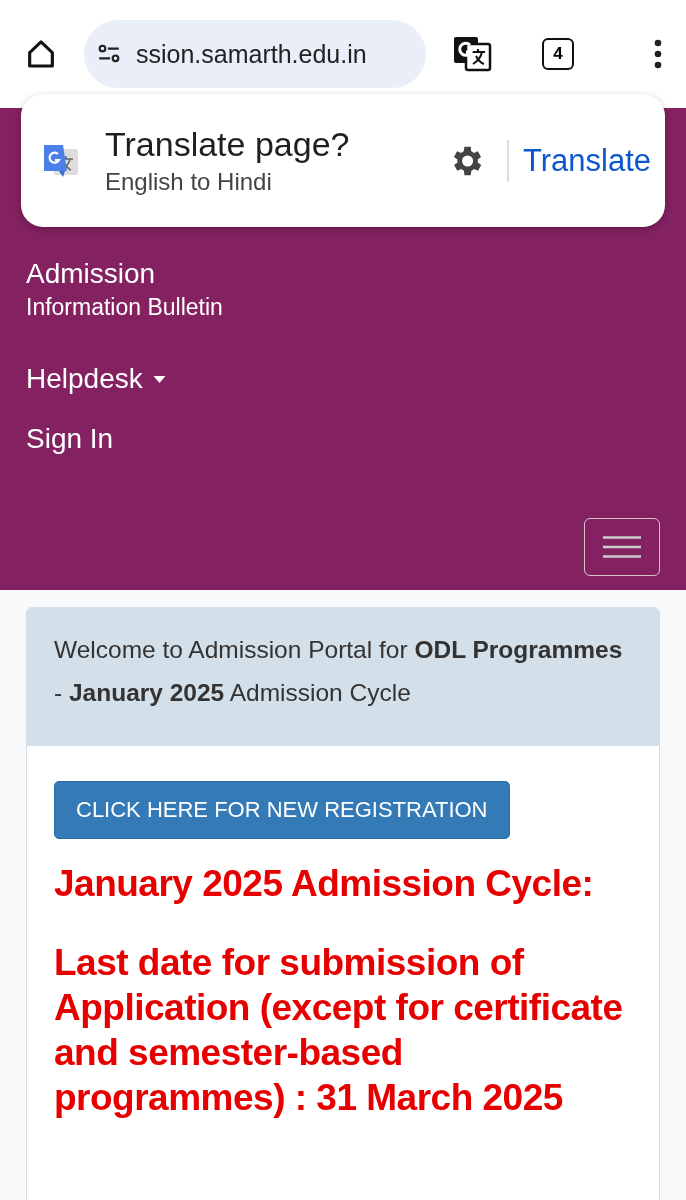 The height and width of the screenshot is (1200, 686). I want to click on nav-link: Information Bulletin, so click(343, 307).